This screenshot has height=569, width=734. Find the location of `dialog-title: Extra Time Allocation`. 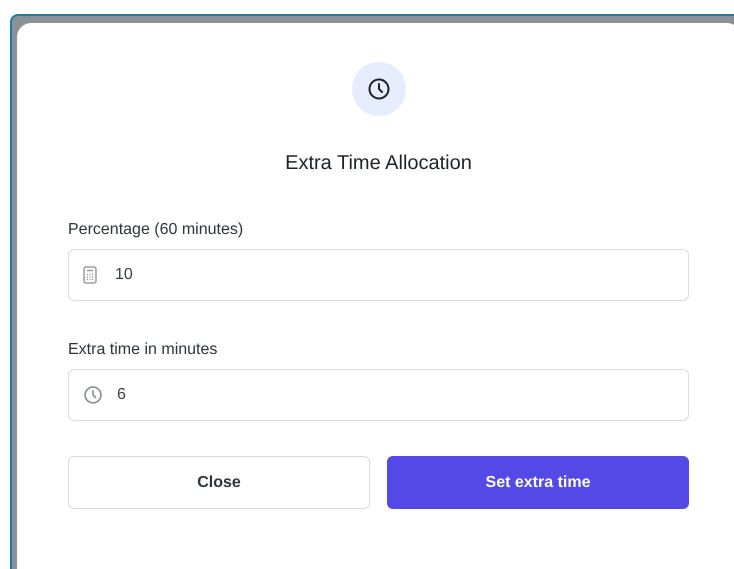

dialog-title: Extra Time Allocation is located at coordinates (378, 163).